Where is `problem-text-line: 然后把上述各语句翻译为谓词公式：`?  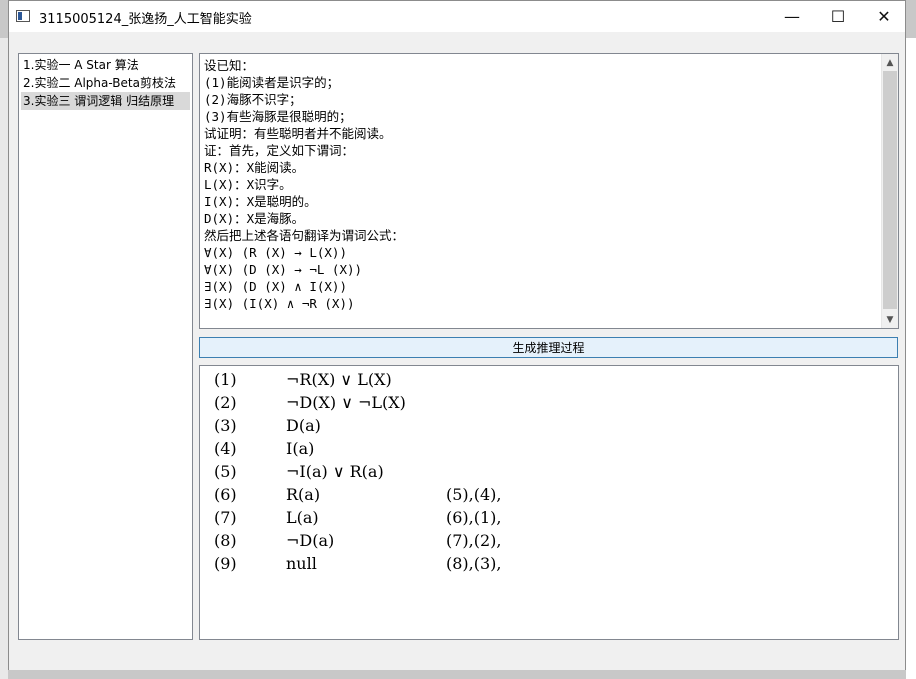
problem-text-line: 然后把上述各语句翻译为谓词公式： is located at coordinates (304, 235).